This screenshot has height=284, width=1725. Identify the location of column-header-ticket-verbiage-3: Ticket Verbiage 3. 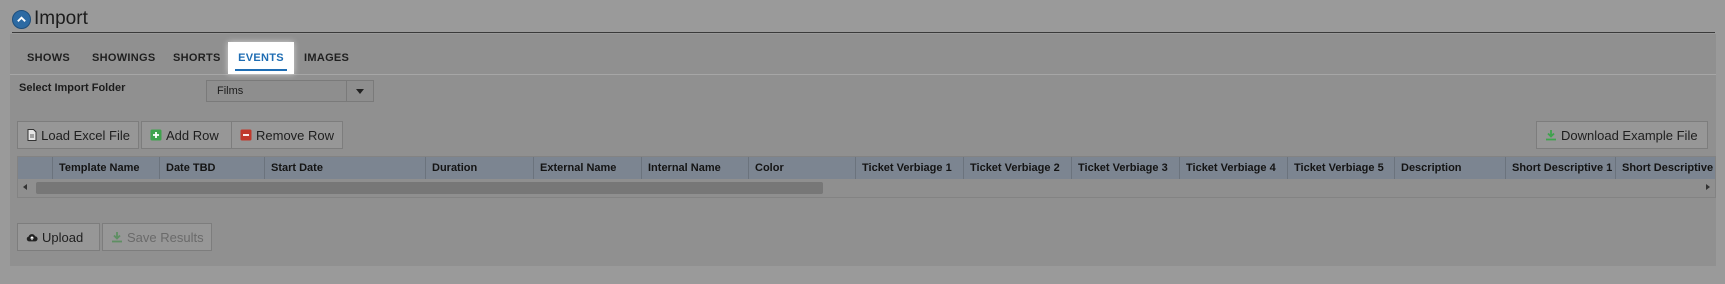
(1126, 168).